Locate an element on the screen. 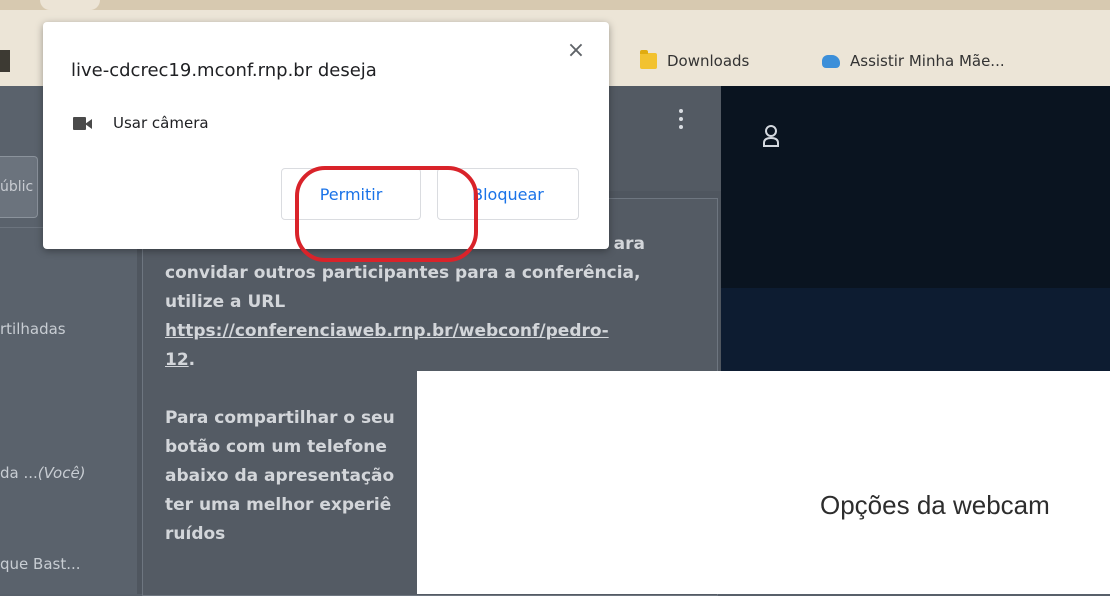 The height and width of the screenshot is (596, 1110). allow-button: Permitir is located at coordinates (351, 194).